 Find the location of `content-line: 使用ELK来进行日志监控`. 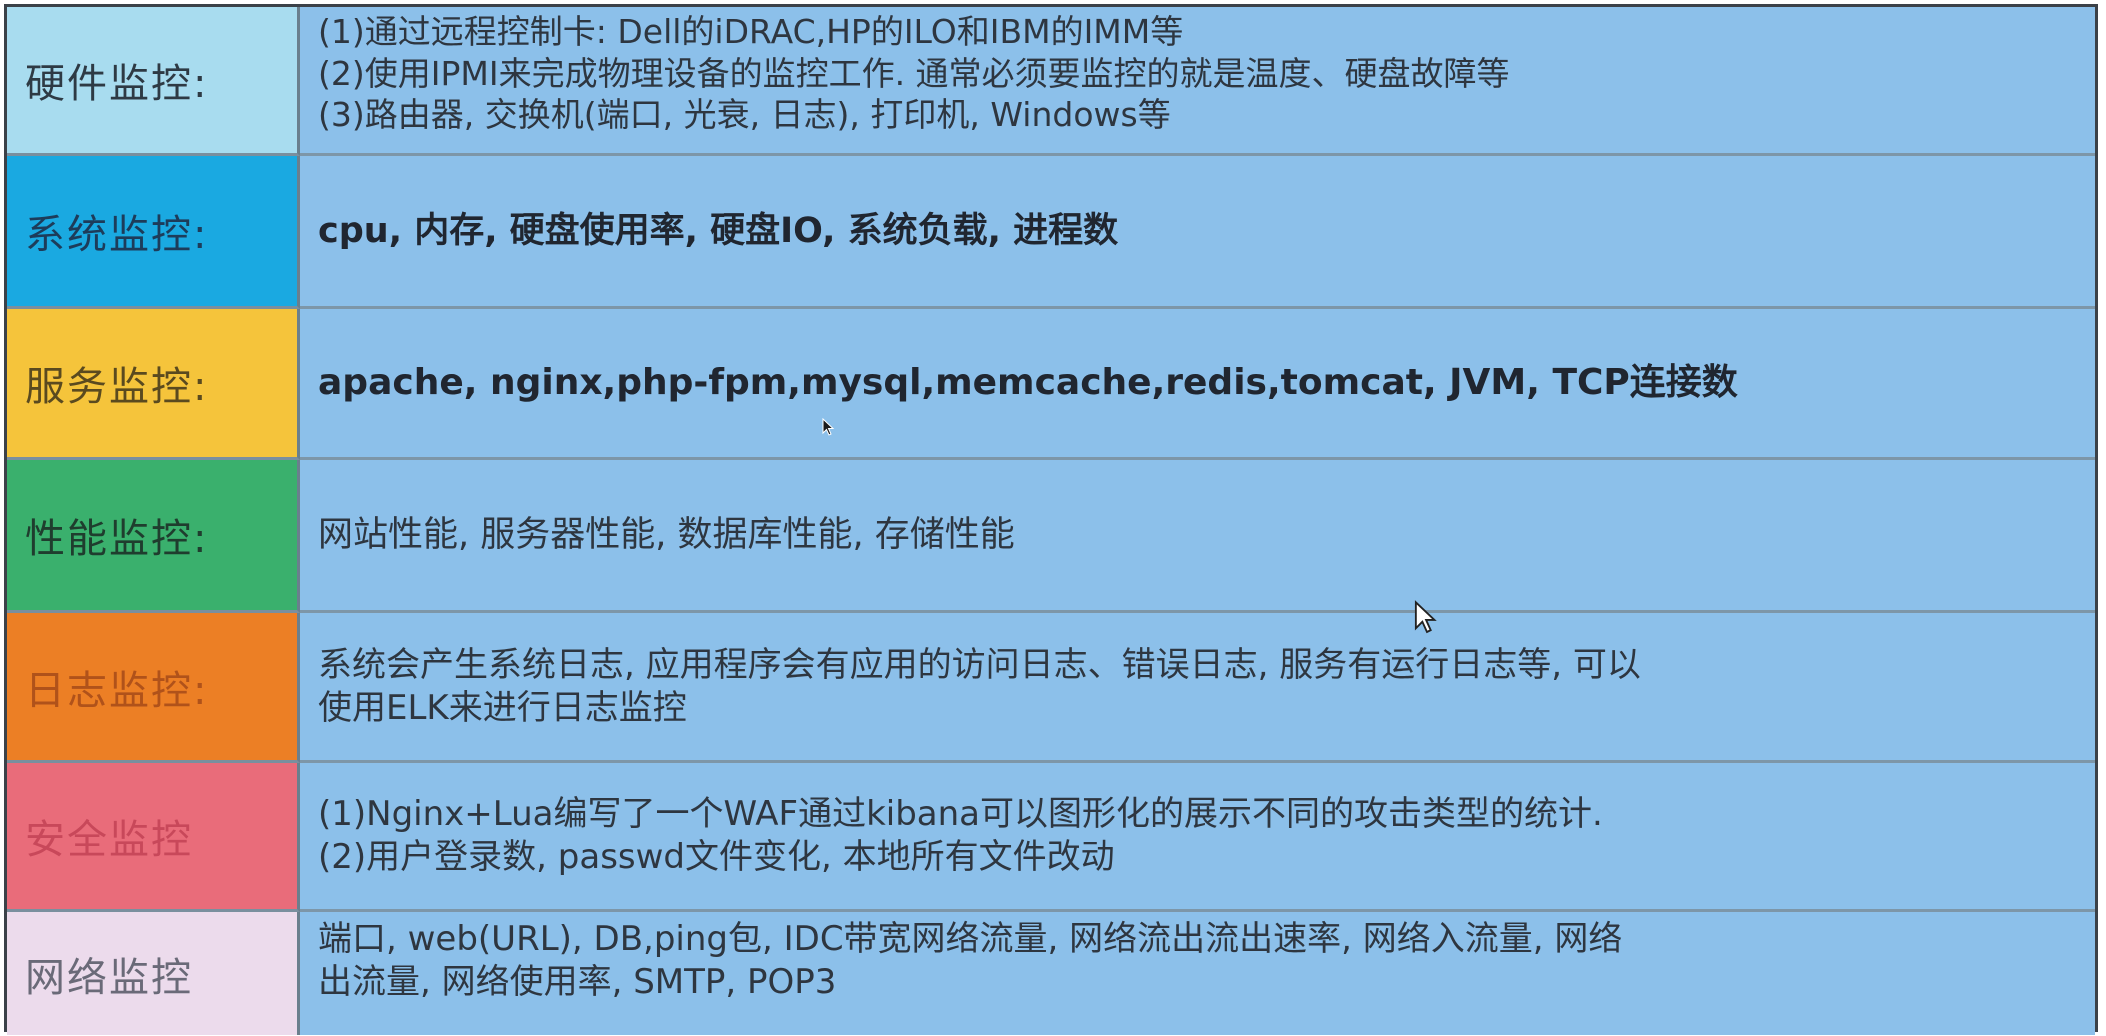

content-line: 使用ELK来进行日志监控 is located at coordinates (502, 707).